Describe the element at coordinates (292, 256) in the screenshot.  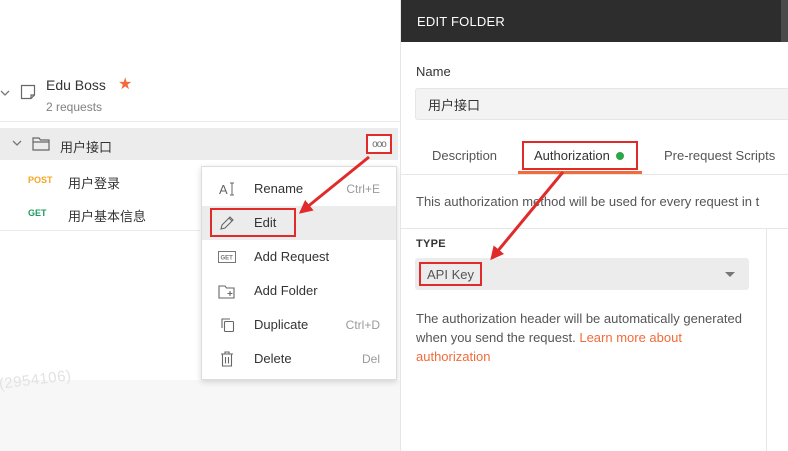
I see `menu-item-label: Add Request` at that location.